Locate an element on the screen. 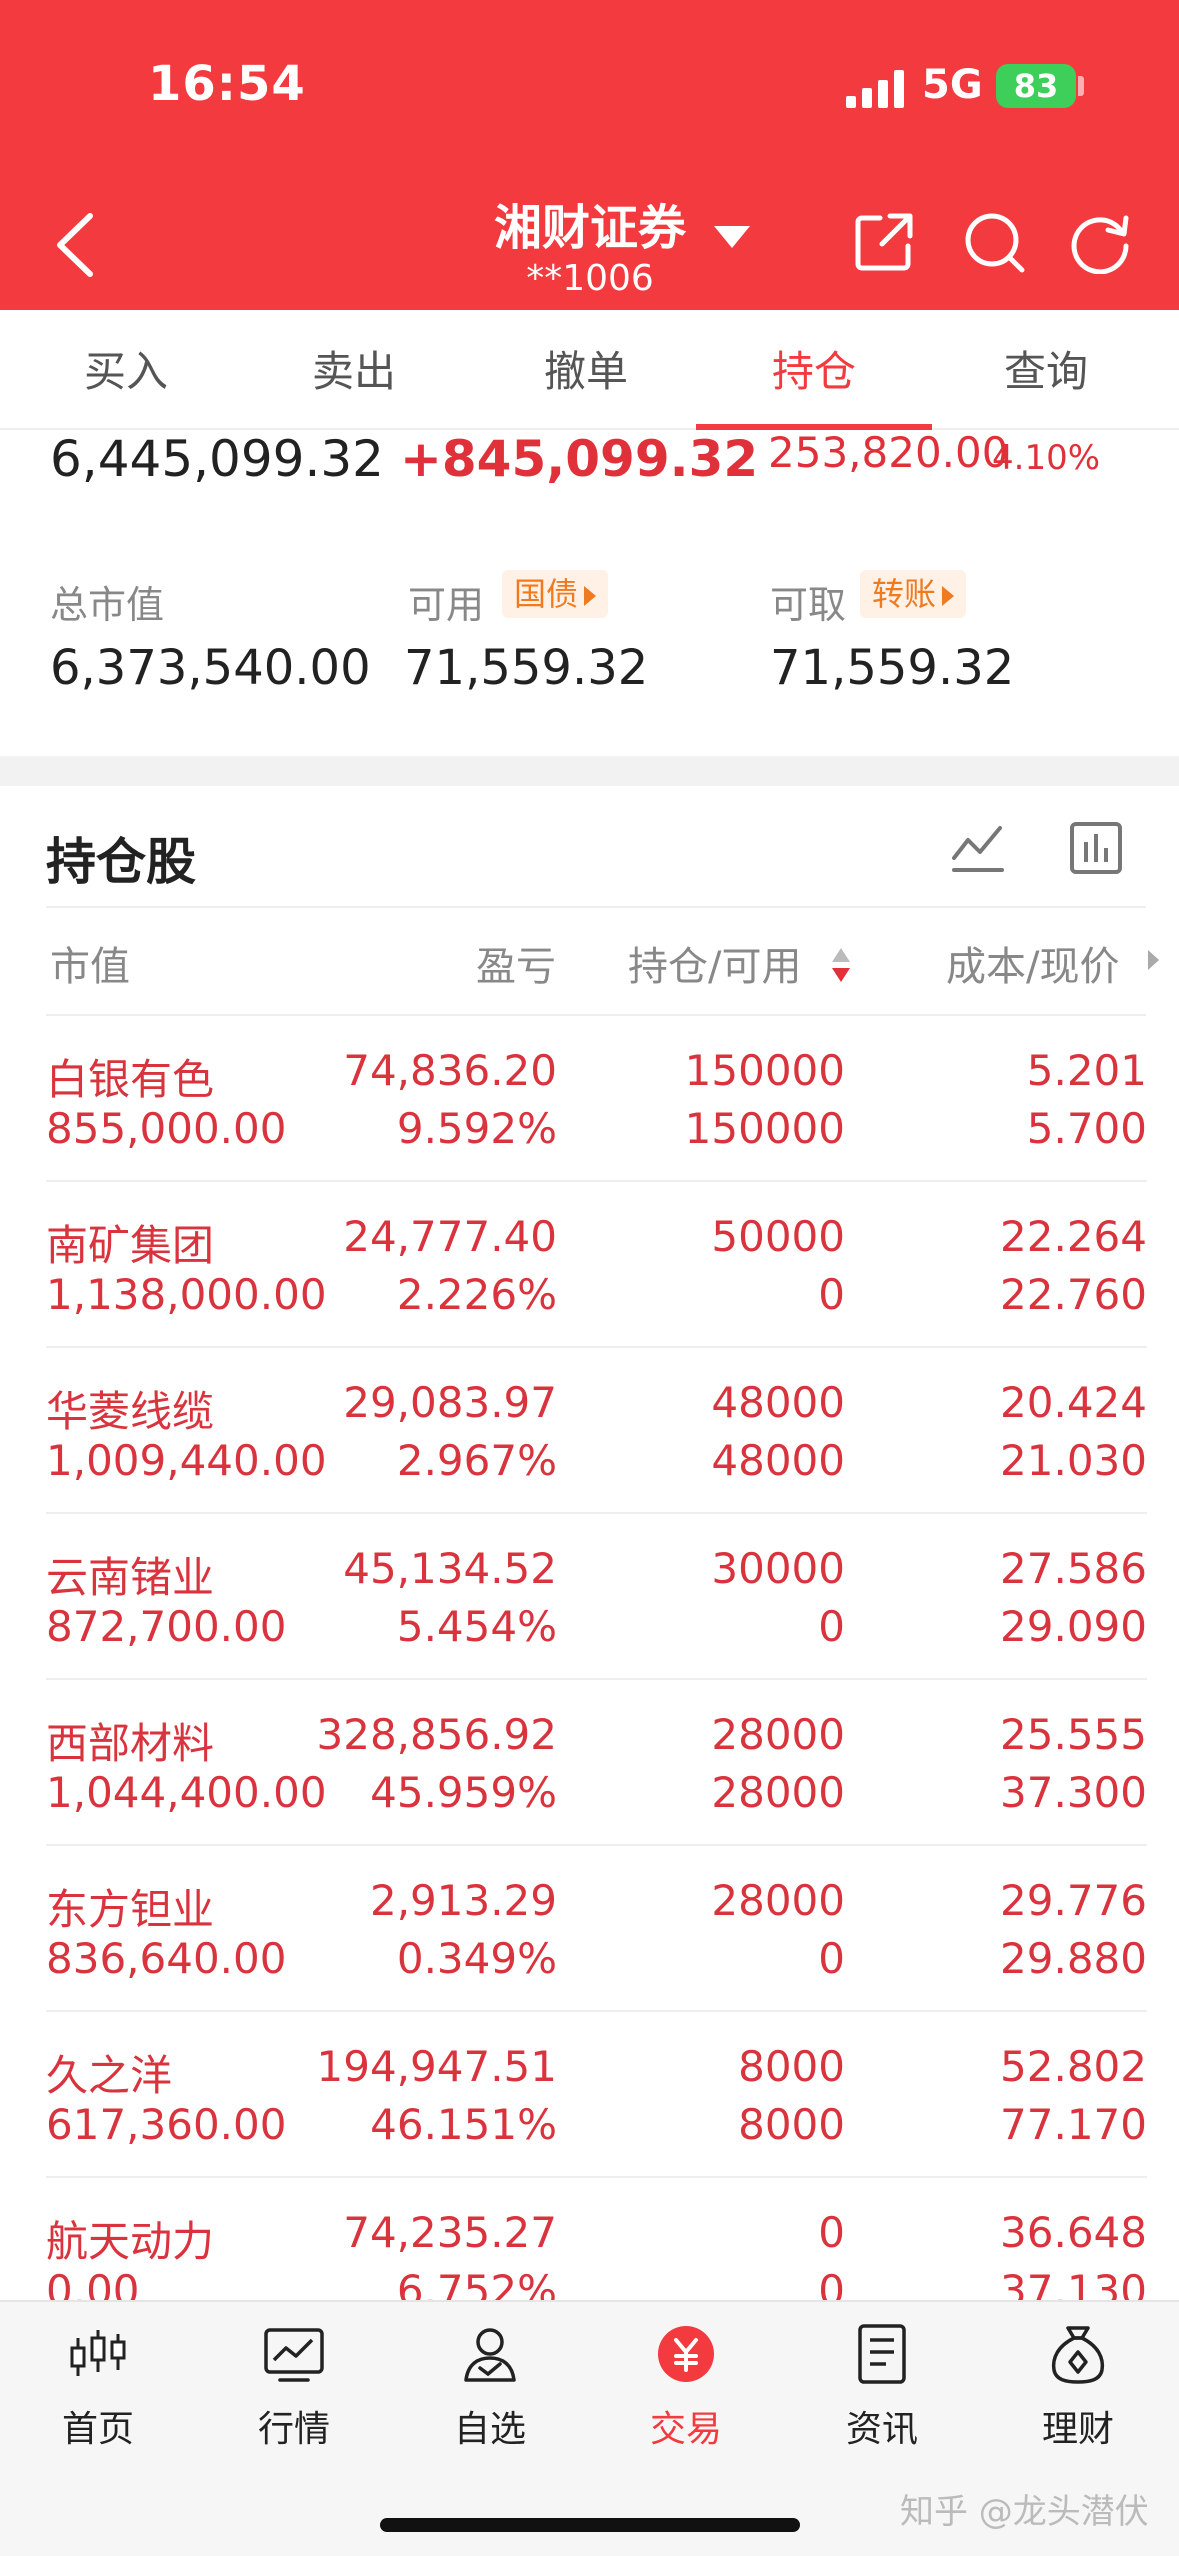 The width and height of the screenshot is (1179, 2556). bar-chart-icon is located at coordinates (1096, 848).